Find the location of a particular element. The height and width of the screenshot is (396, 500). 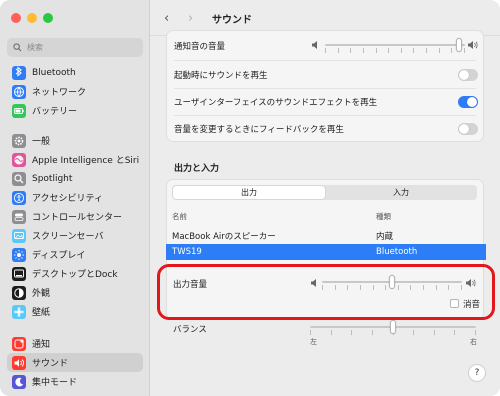

sidebar-item: Spotlight is located at coordinates (75, 178).